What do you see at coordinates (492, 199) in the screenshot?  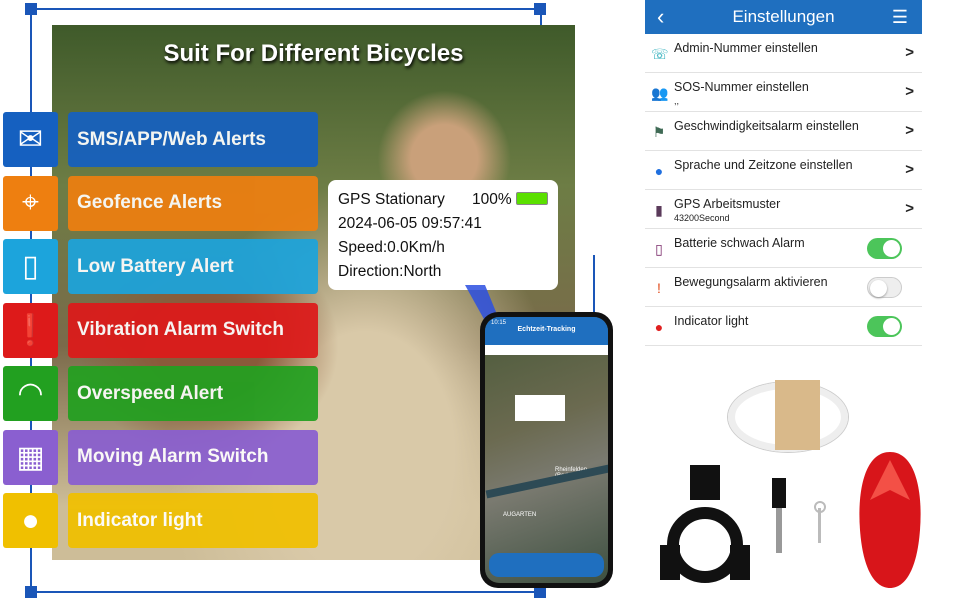 I see `battery-percent: 100%` at bounding box center [492, 199].